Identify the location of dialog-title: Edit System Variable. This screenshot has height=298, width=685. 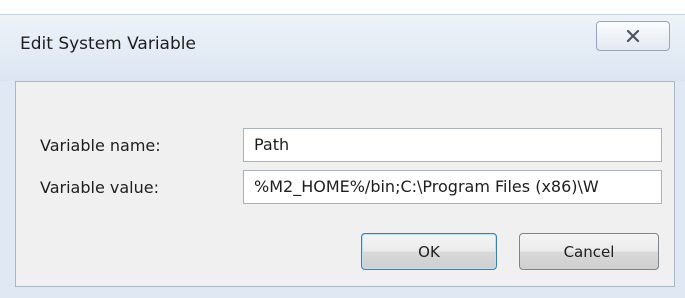
(108, 44).